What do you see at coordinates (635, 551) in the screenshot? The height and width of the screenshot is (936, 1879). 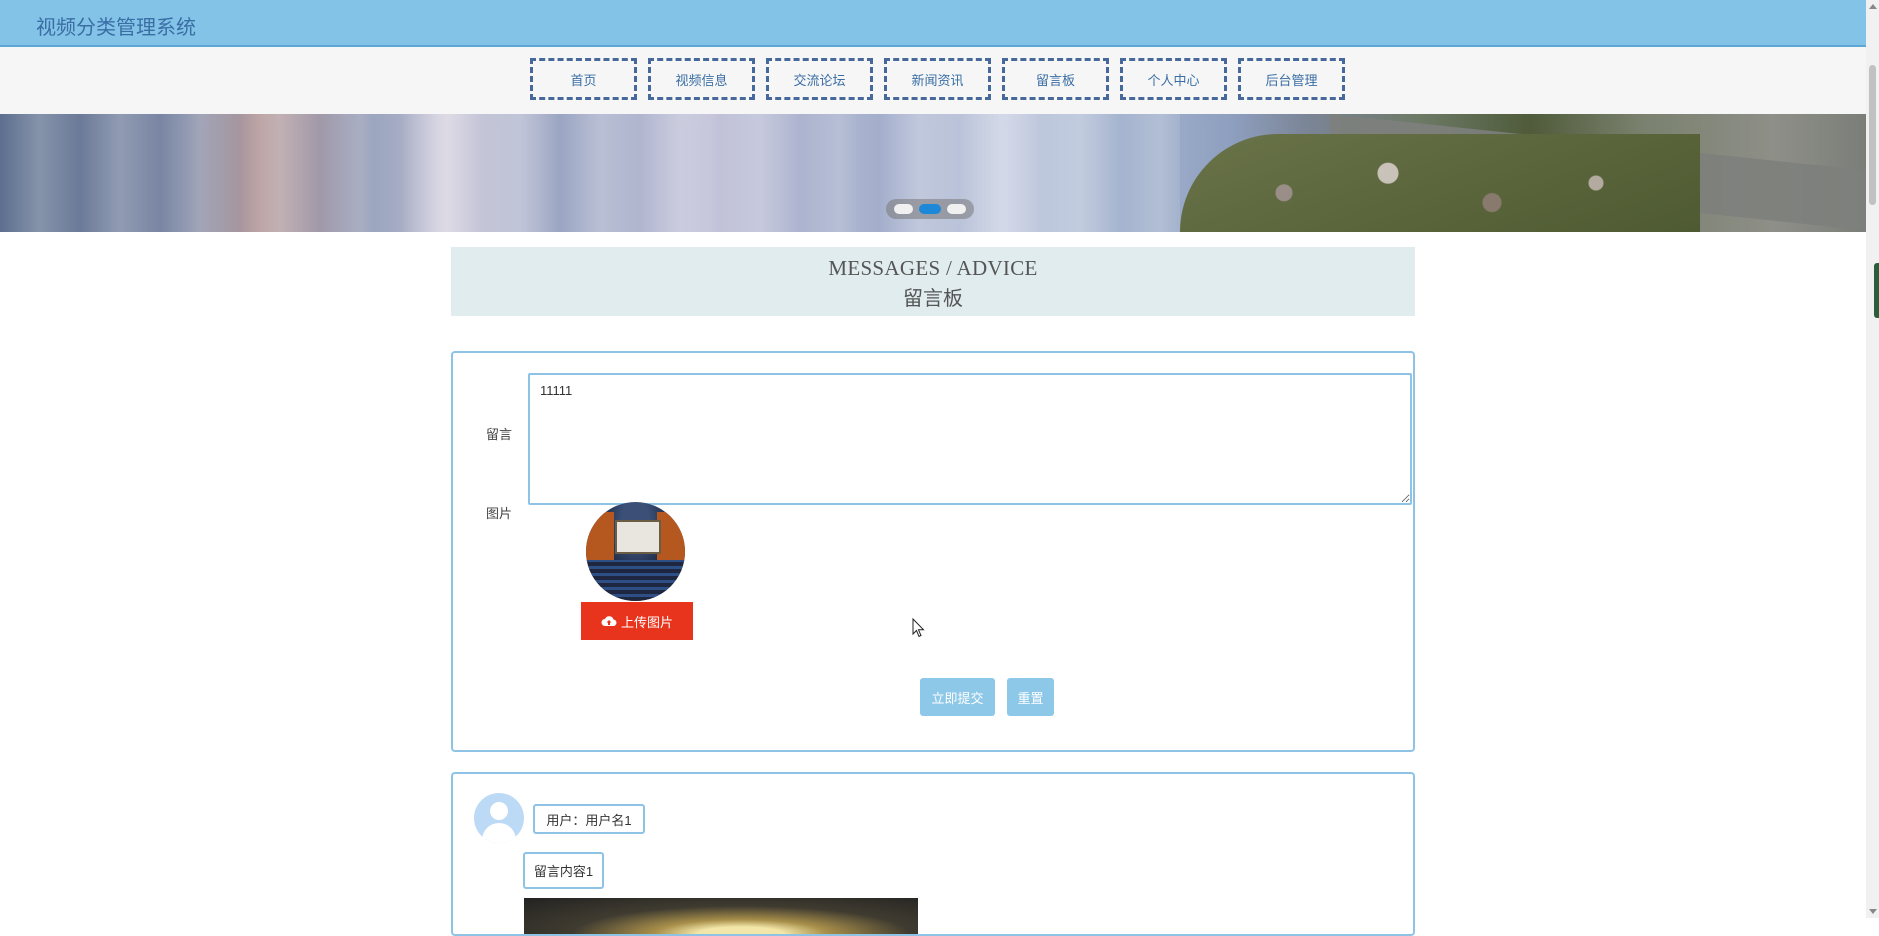 I see `uploaded-image-preview` at bounding box center [635, 551].